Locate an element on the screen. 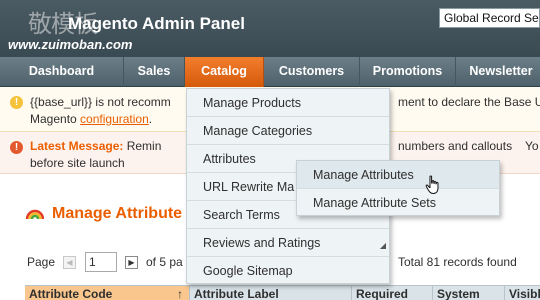 This screenshot has height=300, width=540. nav-customers: Customers is located at coordinates (312, 72).